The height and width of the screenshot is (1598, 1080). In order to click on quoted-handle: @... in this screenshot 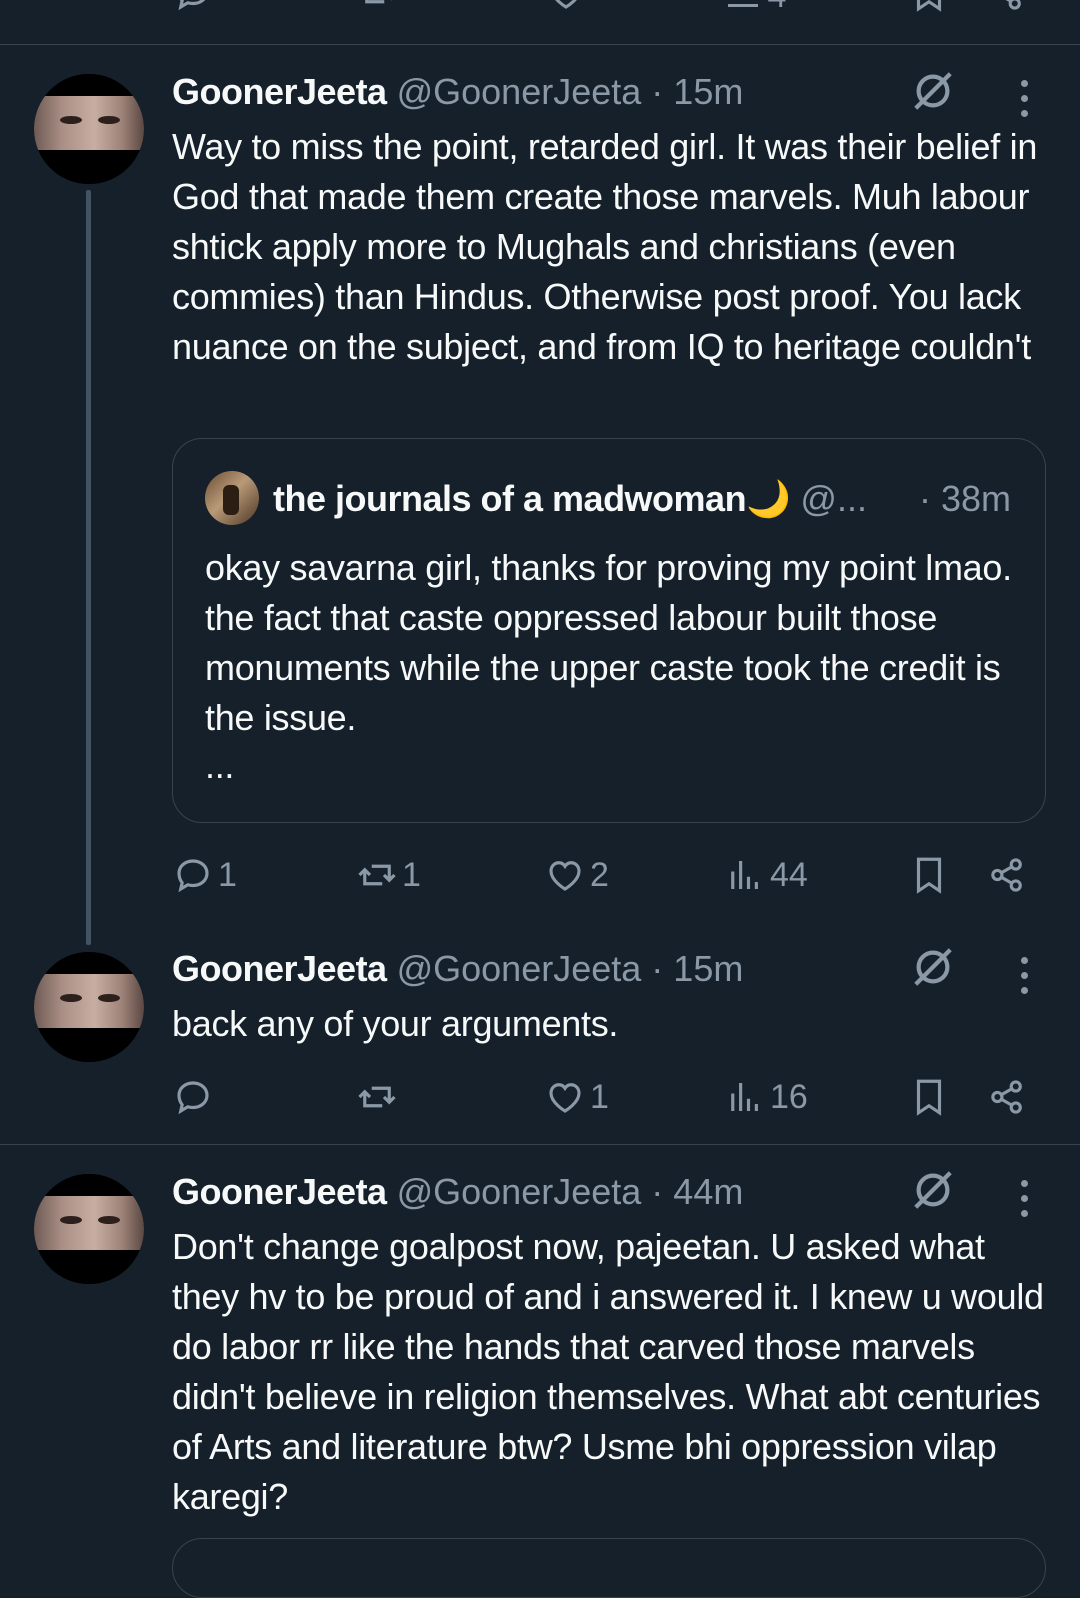, I will do `click(833, 498)`.